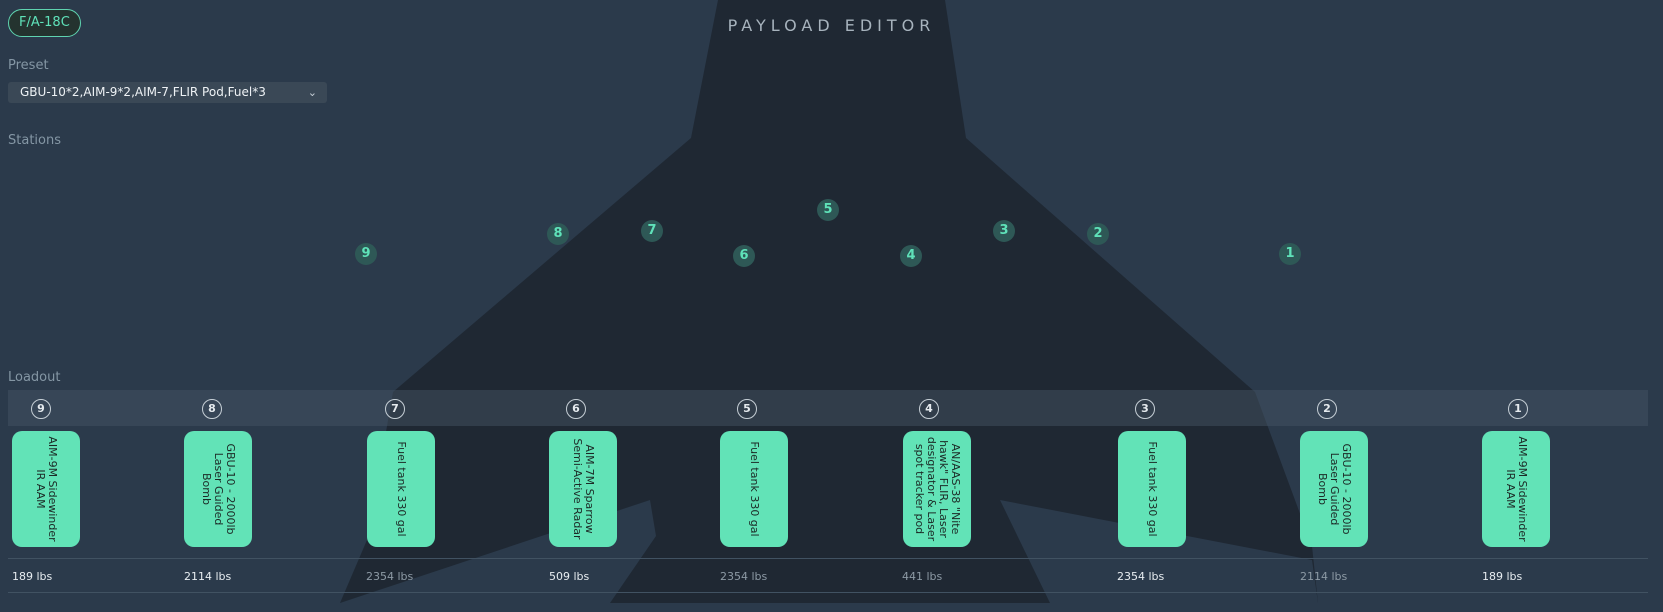 The height and width of the screenshot is (612, 1663). I want to click on station-number-8: 8, so click(212, 409).